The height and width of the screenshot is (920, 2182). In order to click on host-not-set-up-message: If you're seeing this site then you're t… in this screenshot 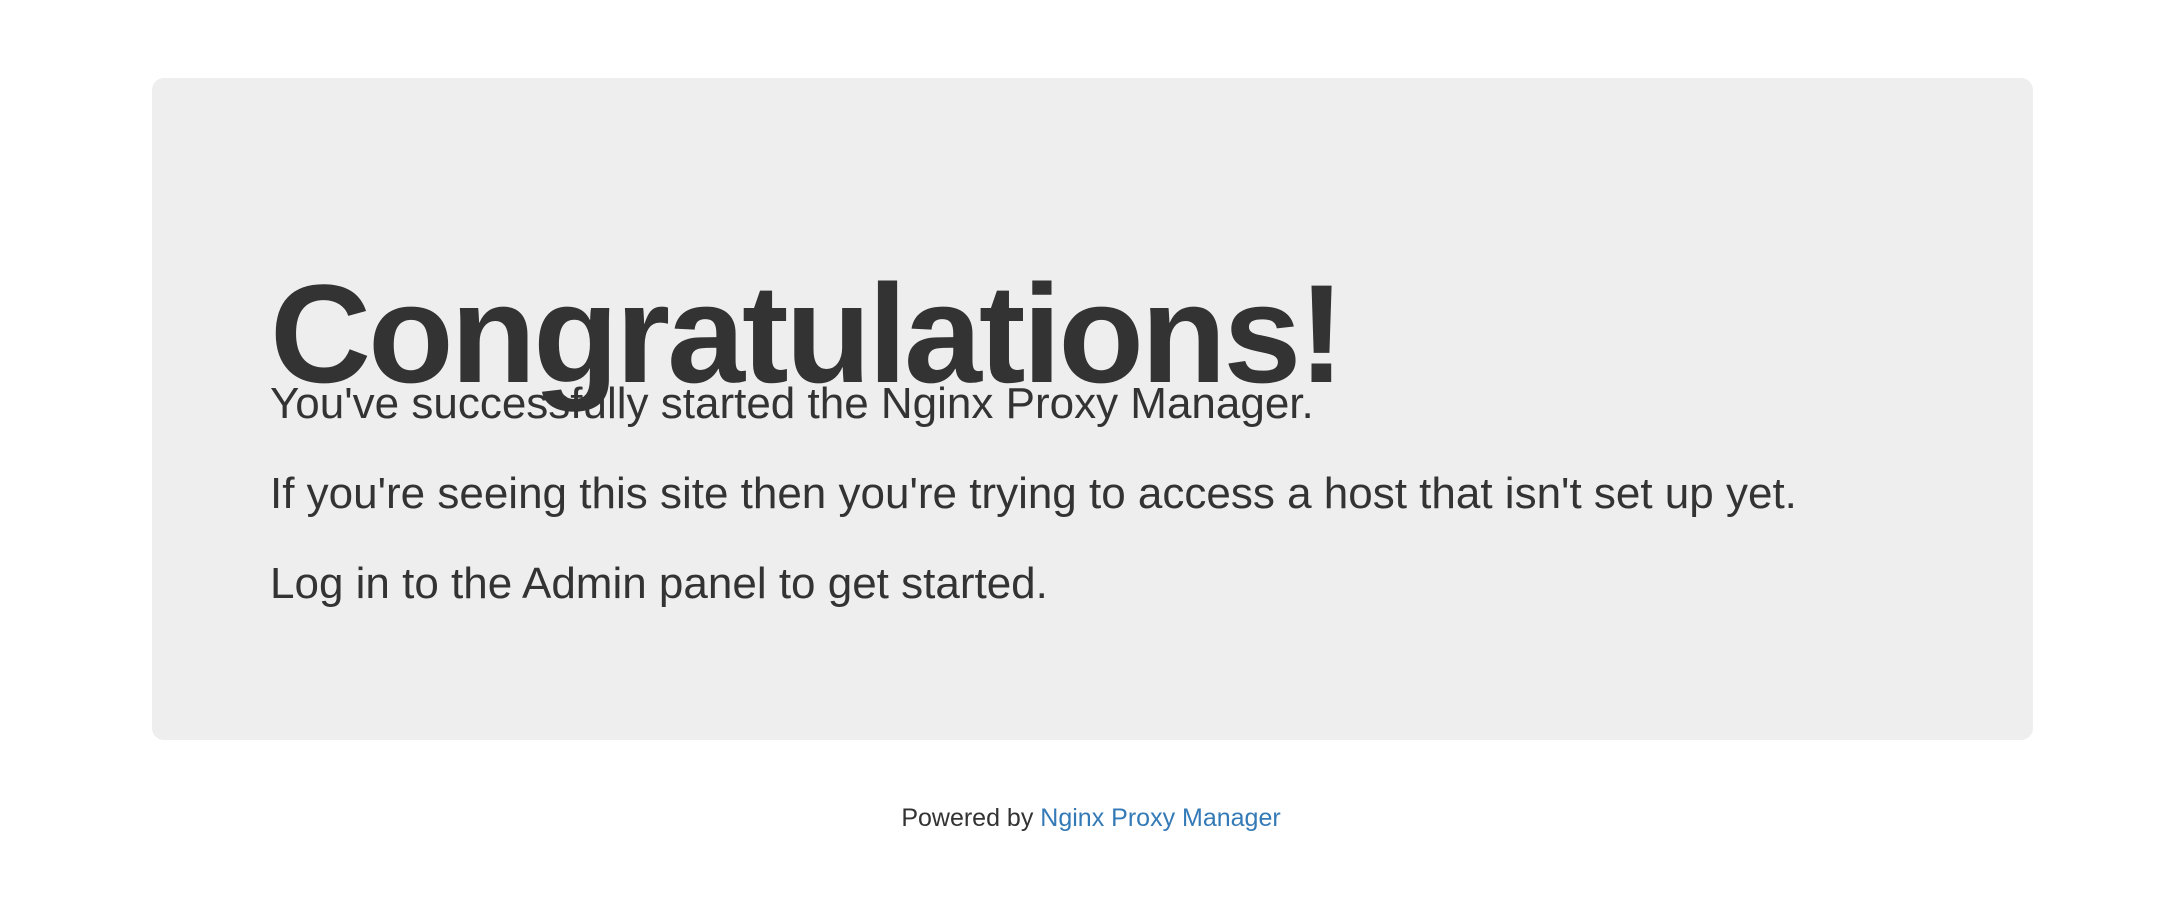, I will do `click(1033, 493)`.